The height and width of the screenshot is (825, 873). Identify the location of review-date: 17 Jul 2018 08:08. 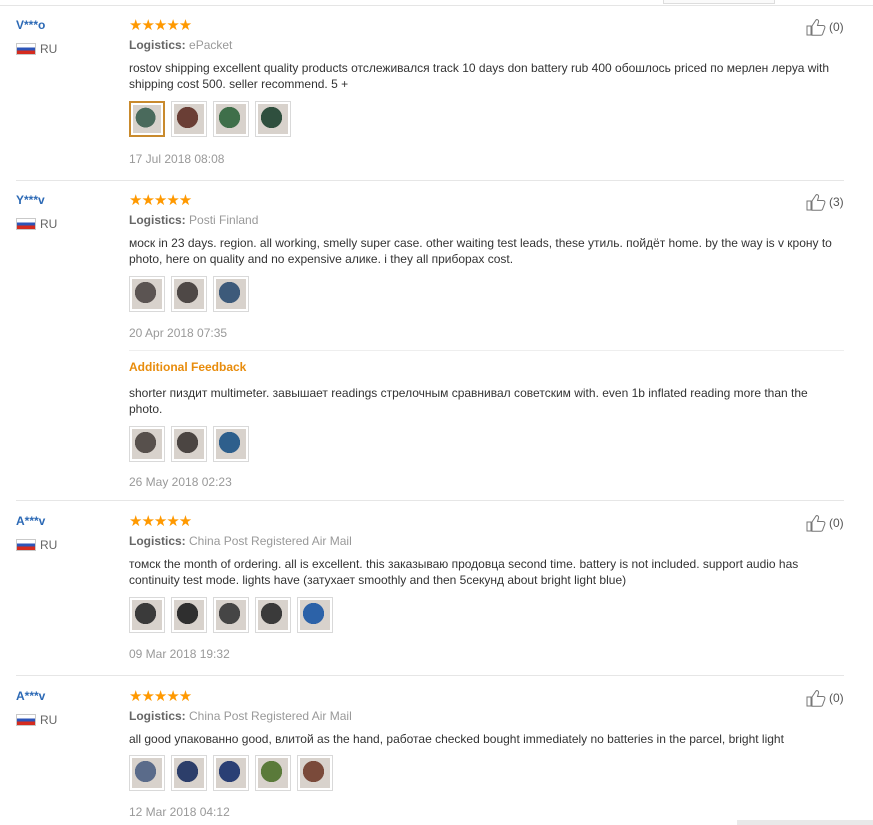
(177, 159).